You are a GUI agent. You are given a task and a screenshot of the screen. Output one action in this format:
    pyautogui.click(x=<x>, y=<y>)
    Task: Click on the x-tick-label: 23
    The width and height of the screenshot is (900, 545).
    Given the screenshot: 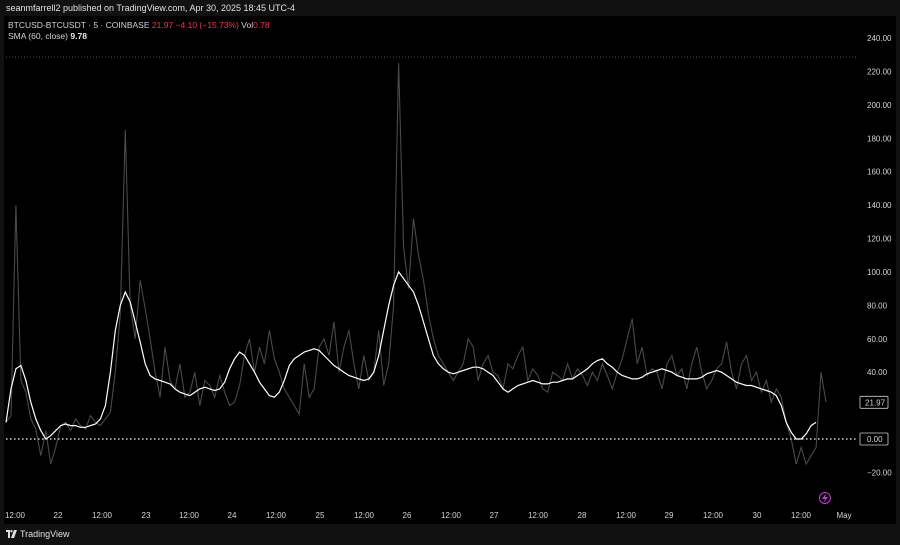 What is the action you would take?
    pyautogui.click(x=146, y=515)
    